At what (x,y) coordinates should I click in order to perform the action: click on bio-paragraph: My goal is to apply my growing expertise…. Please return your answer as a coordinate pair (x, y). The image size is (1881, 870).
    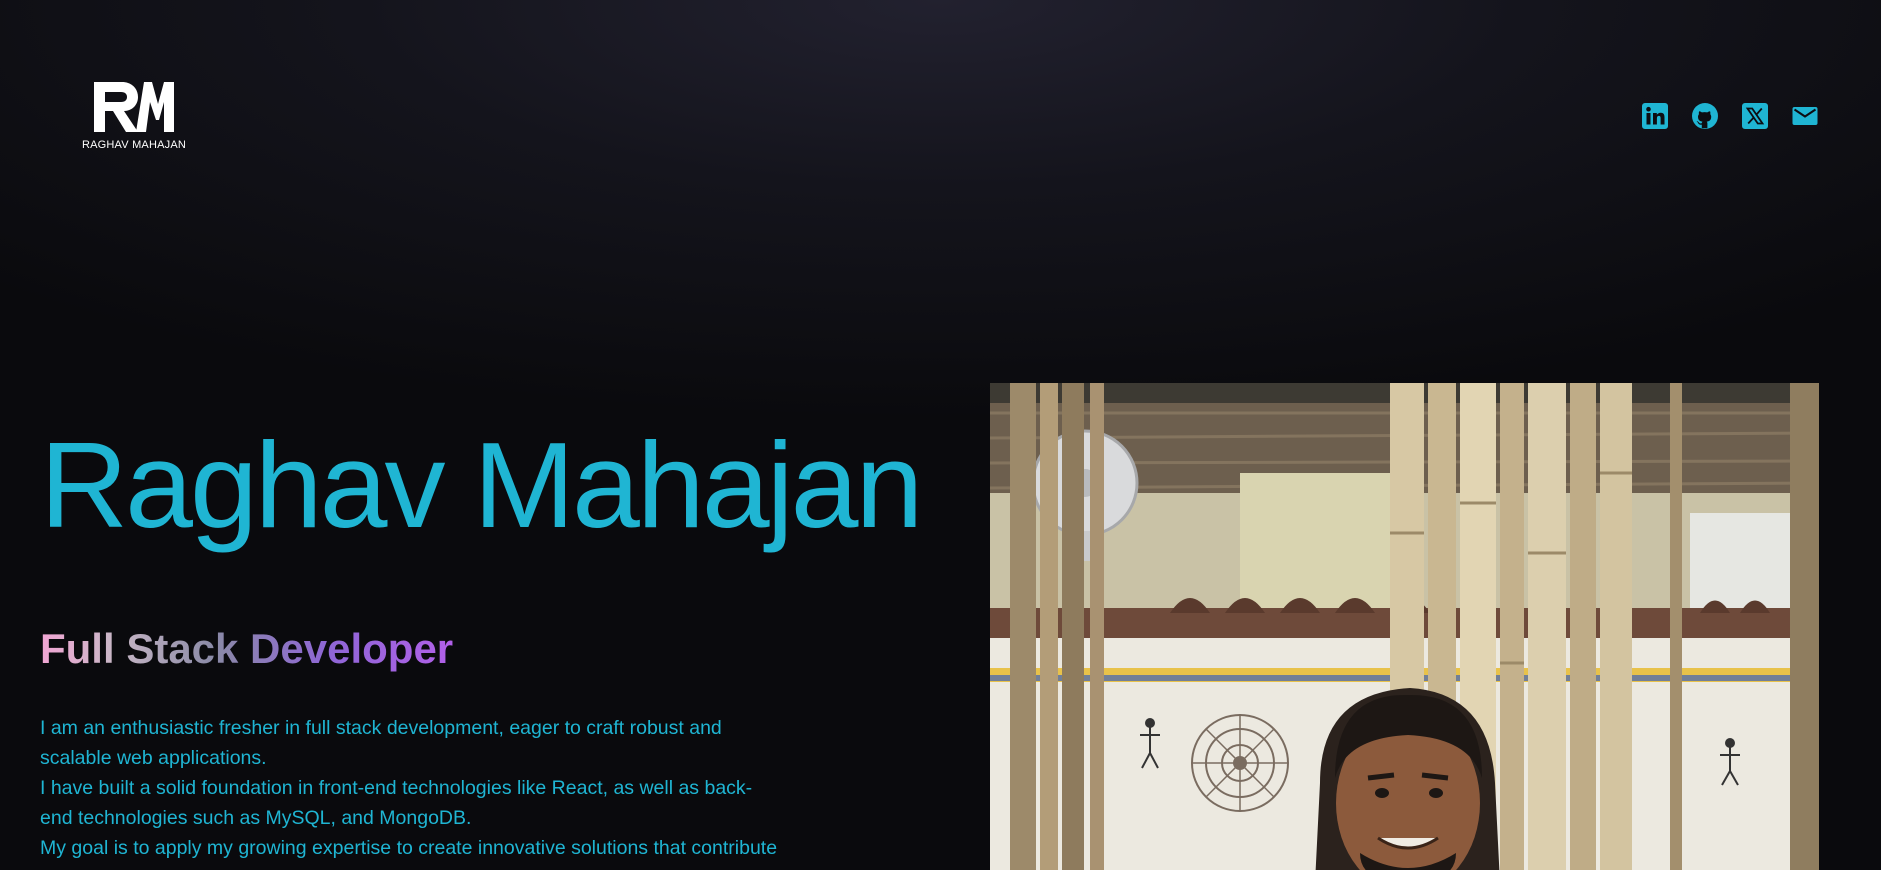
    Looking at the image, I should click on (409, 848).